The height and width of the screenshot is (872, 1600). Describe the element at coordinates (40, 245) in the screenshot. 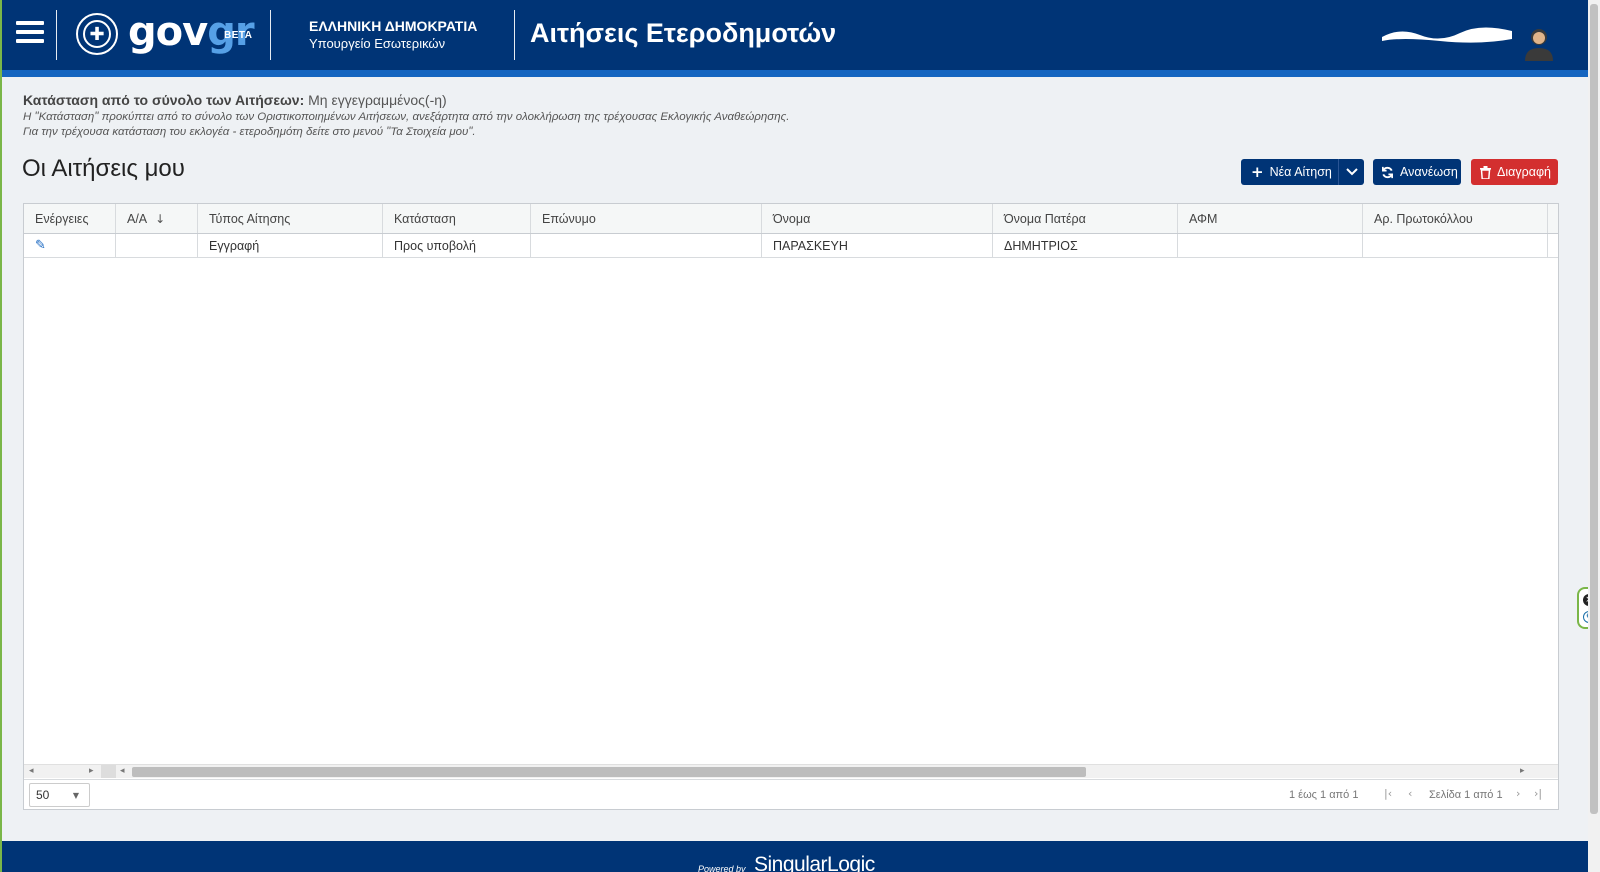

I see `pencil-icon: ✎` at that location.